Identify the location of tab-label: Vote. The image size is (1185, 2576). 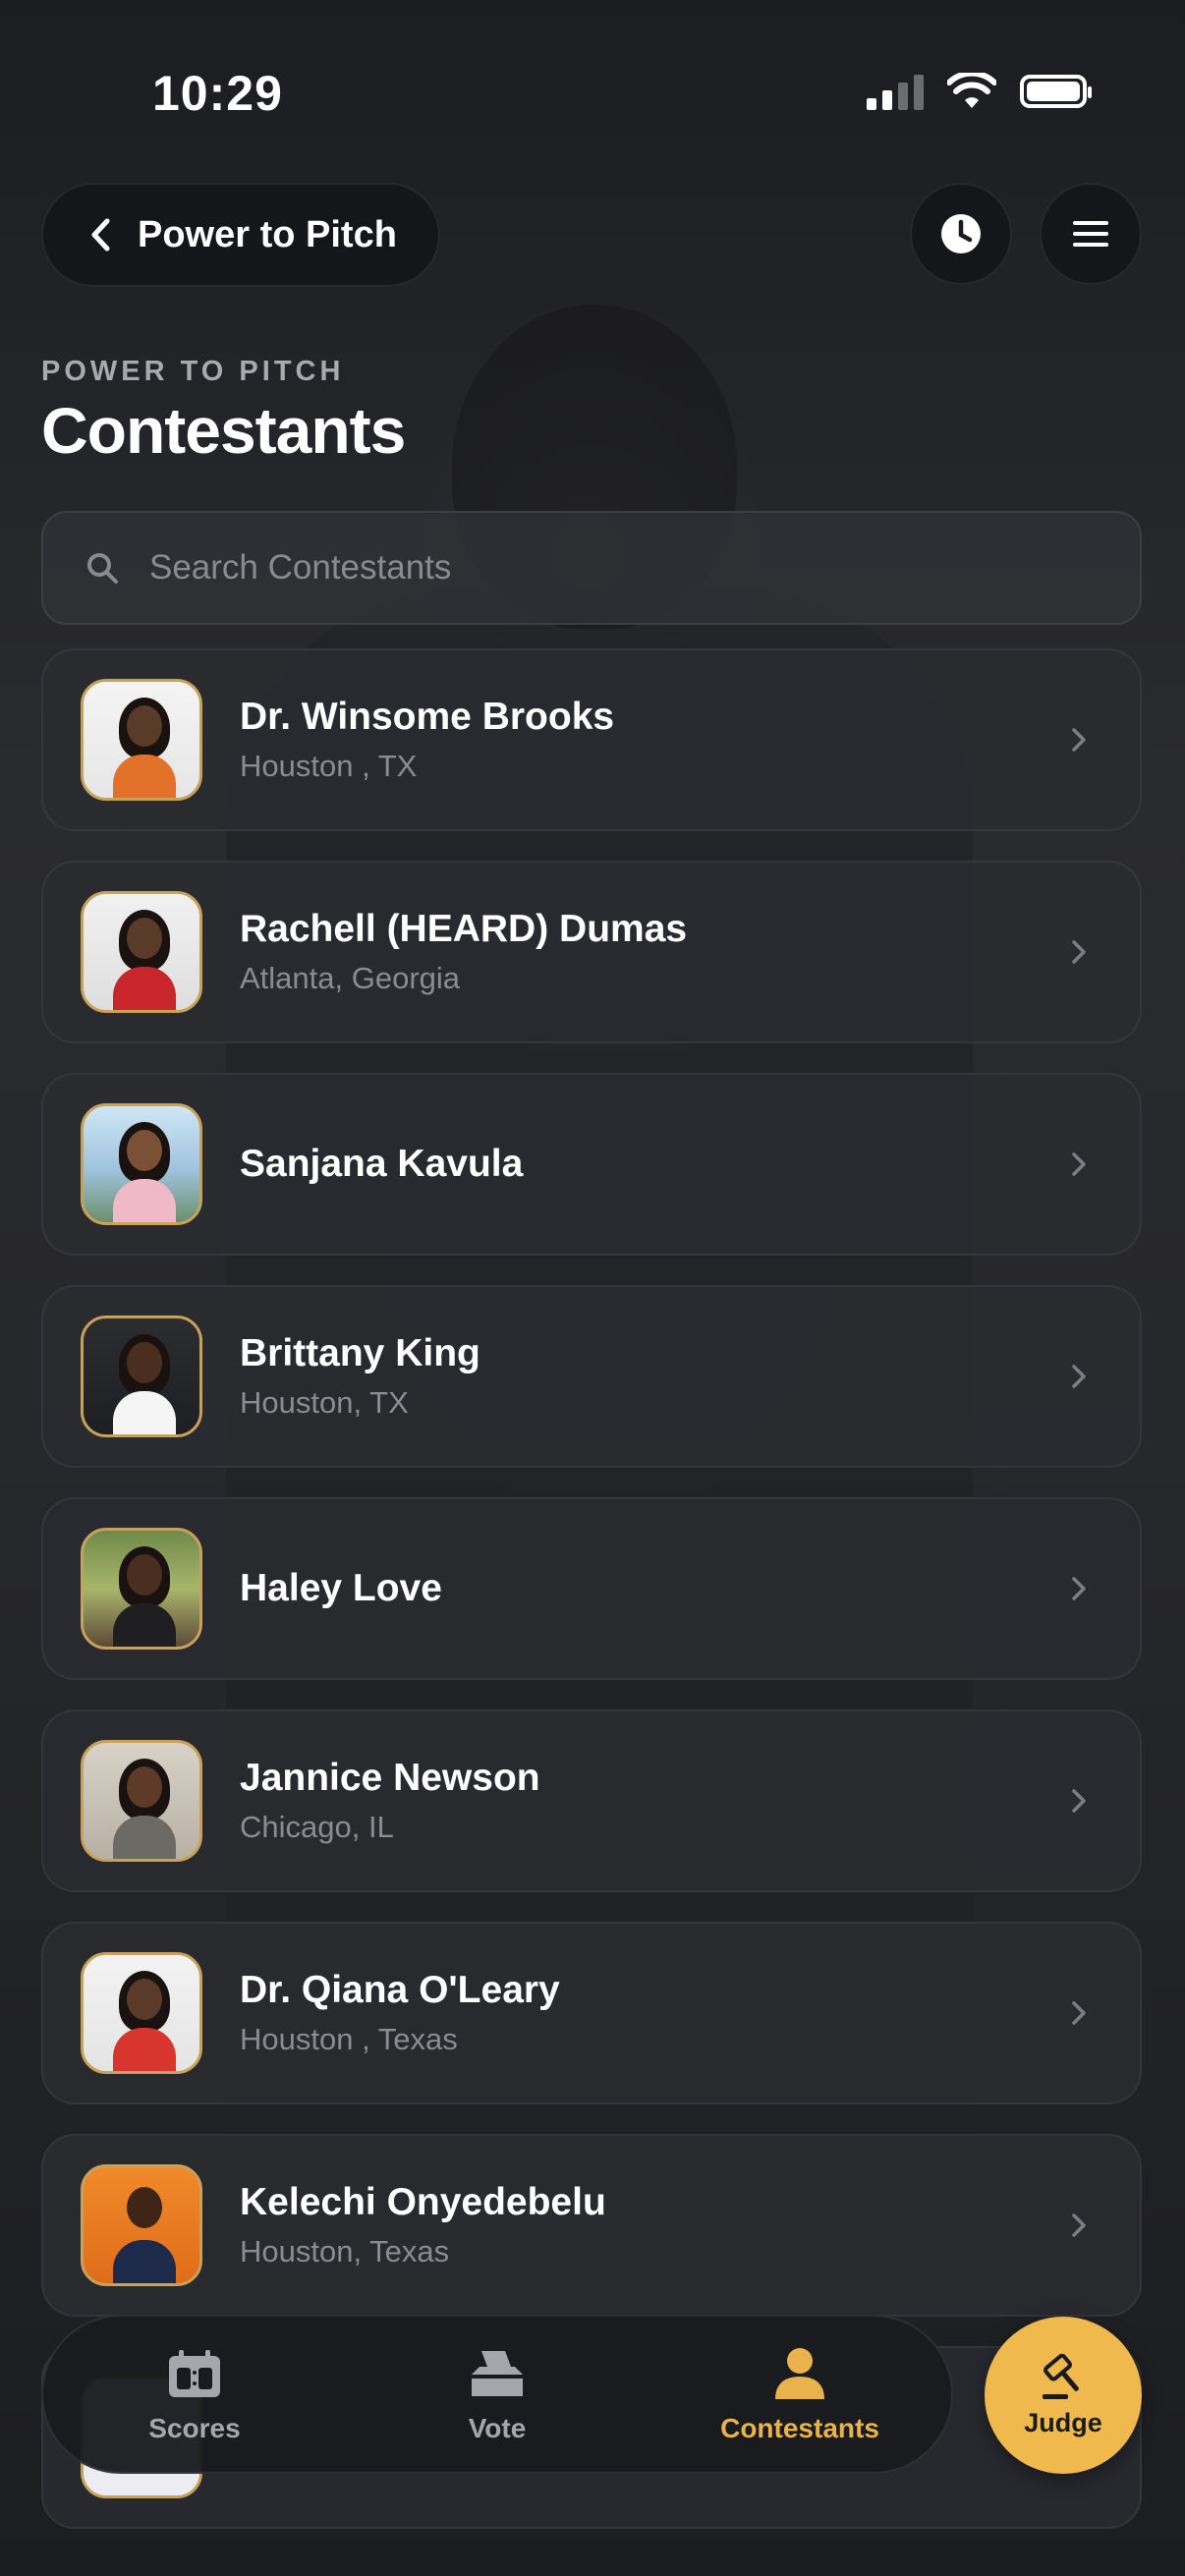
(498, 2428).